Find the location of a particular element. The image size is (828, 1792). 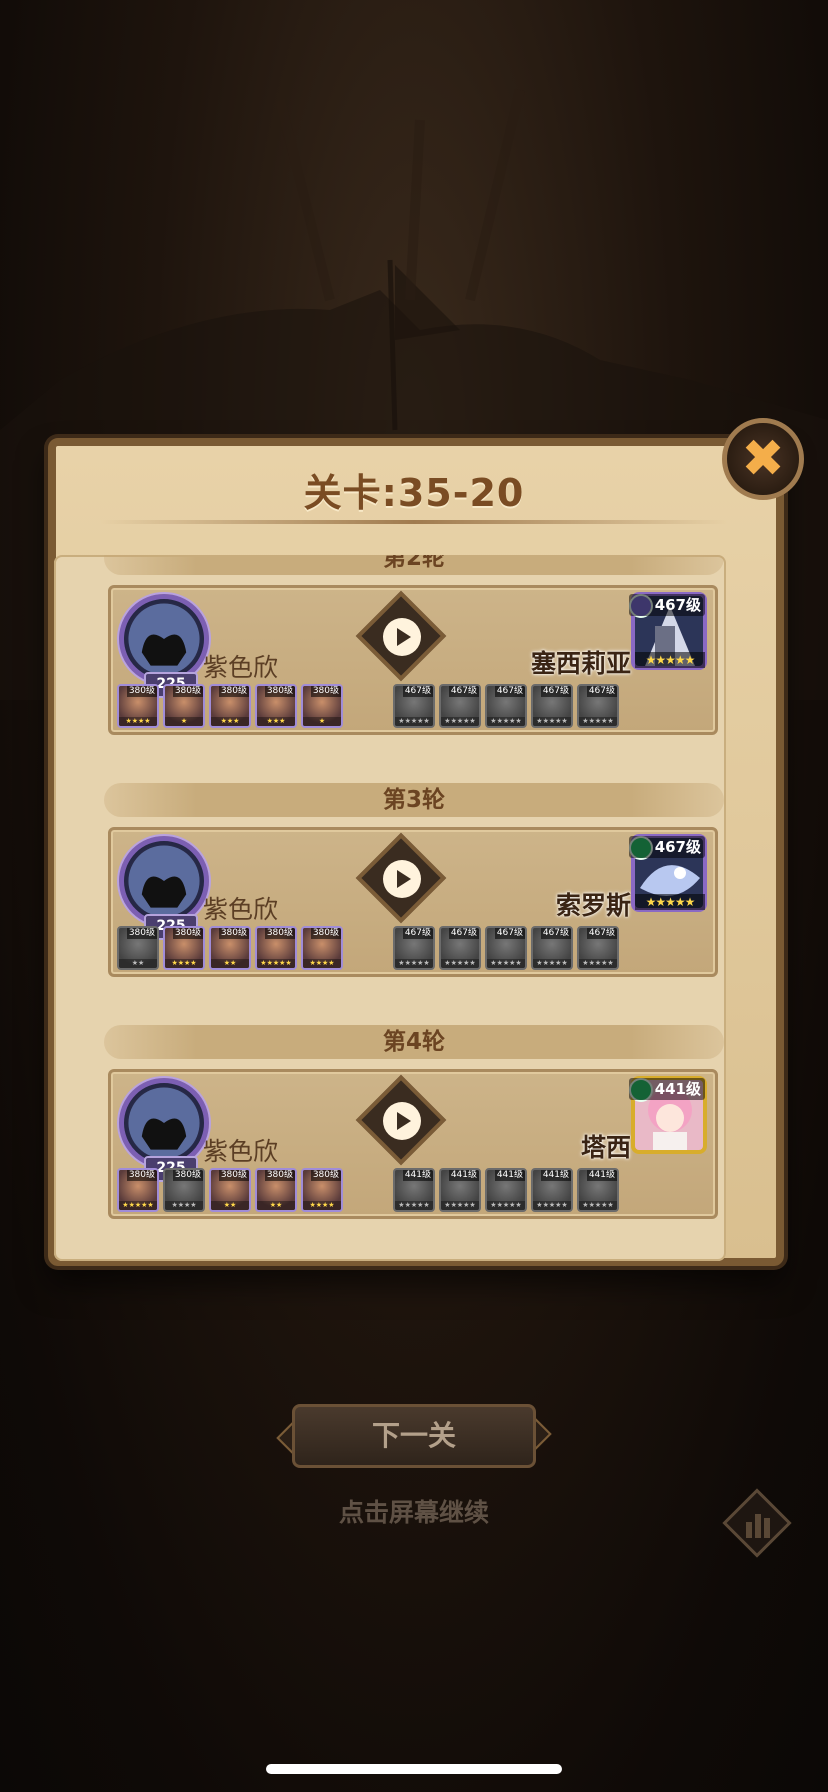

title-divider is located at coordinates (414, 522).